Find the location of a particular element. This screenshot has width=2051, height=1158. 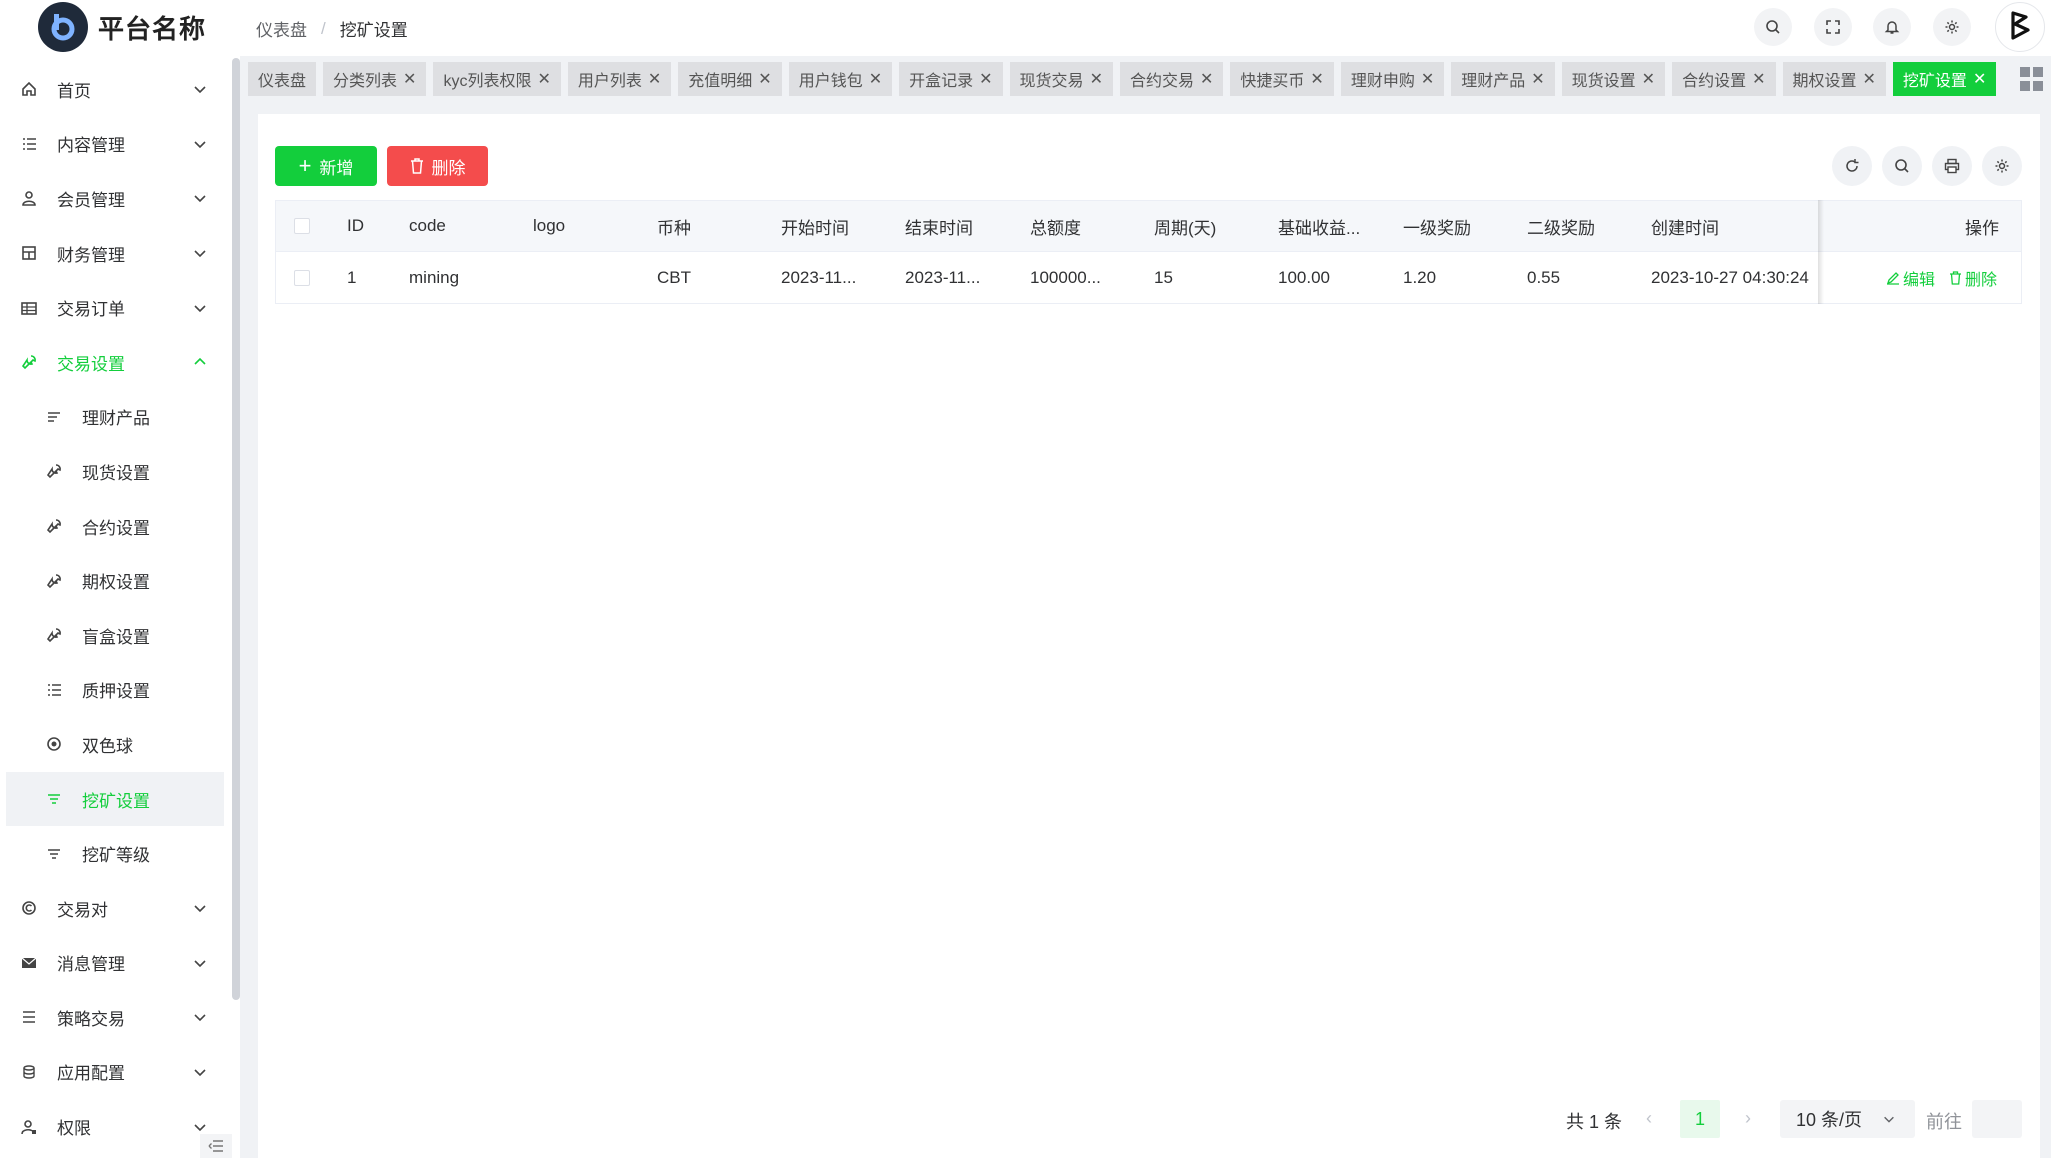

user-icon is located at coordinates (29, 198).